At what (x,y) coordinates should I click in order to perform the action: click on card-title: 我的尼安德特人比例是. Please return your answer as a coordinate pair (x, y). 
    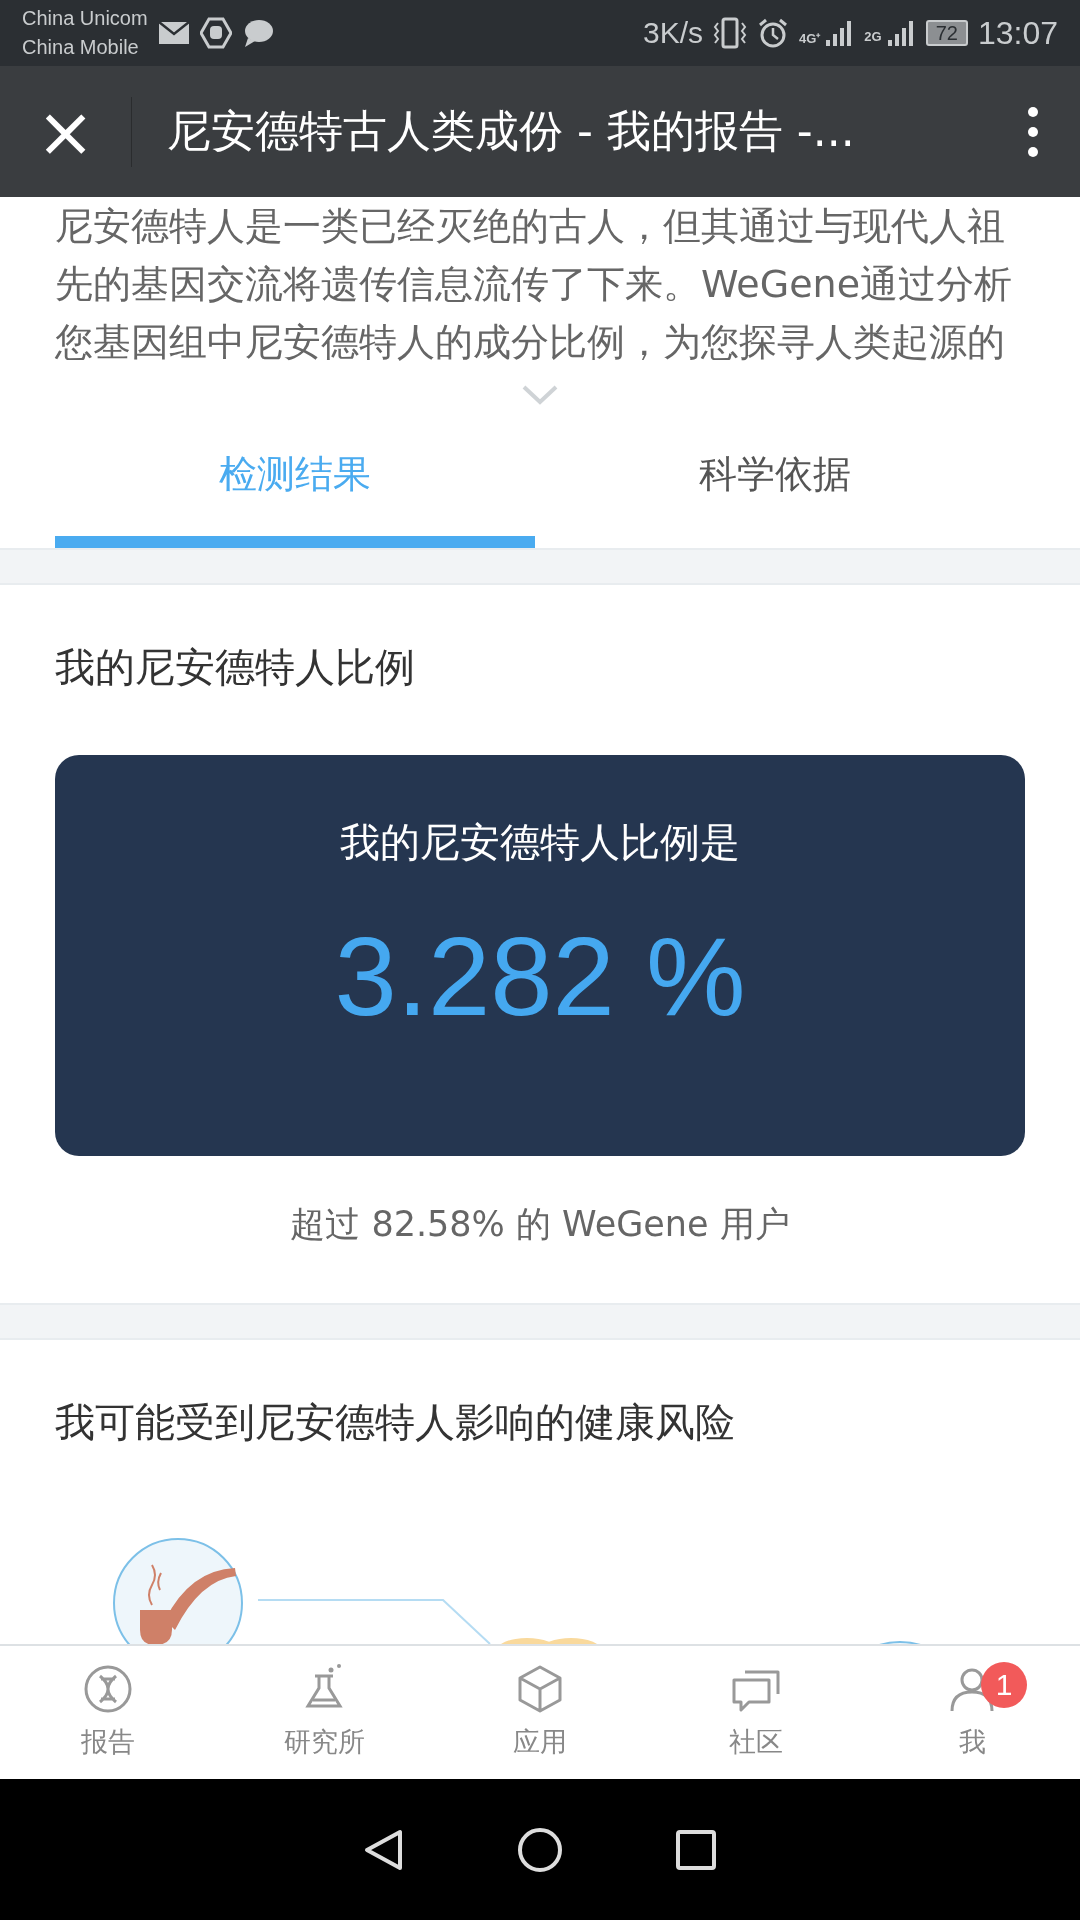
    Looking at the image, I should click on (540, 842).